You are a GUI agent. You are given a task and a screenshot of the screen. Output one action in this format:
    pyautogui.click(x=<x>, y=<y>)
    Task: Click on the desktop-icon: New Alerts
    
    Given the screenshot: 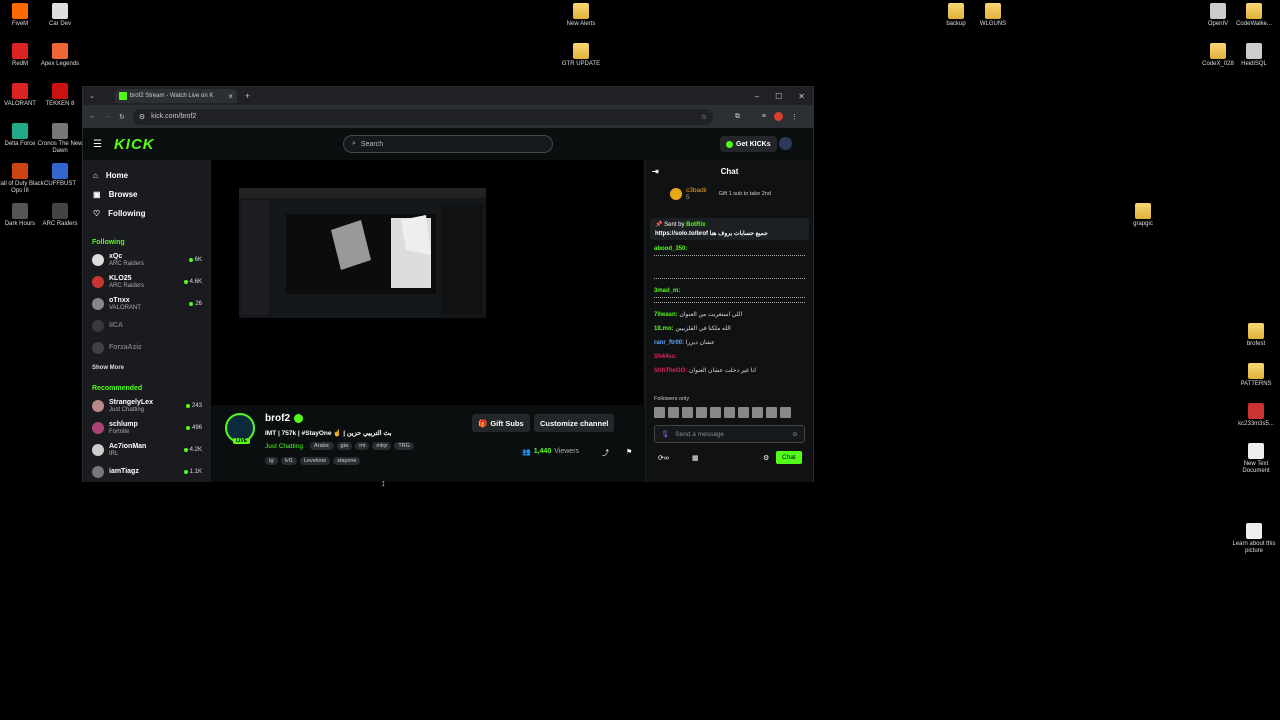 What is the action you would take?
    pyautogui.click(x=581, y=15)
    